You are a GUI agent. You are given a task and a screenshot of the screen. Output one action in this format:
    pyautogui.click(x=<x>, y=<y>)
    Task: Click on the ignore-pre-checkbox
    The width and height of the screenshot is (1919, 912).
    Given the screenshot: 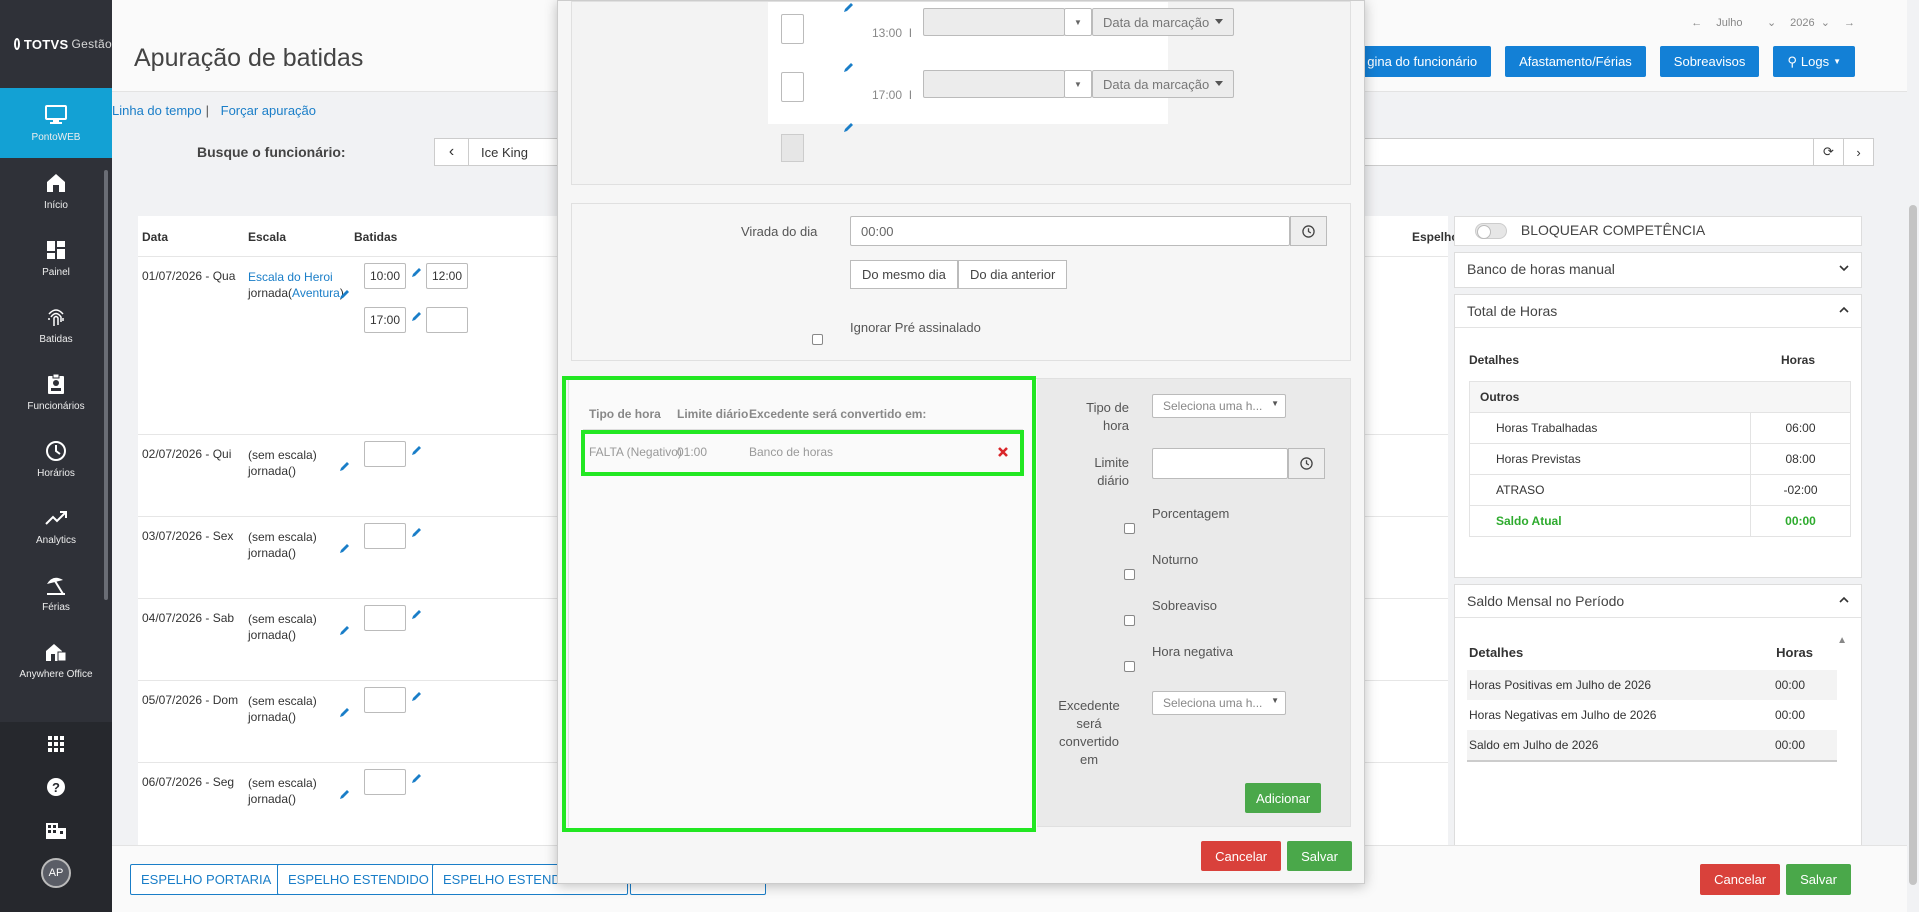 What is the action you would take?
    pyautogui.click(x=817, y=339)
    